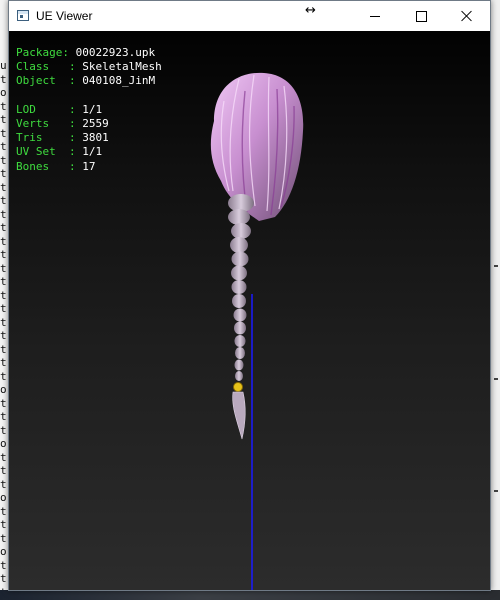 The width and height of the screenshot is (500, 600). Describe the element at coordinates (49, 166) in the screenshot. I see `info-label: Bones :` at that location.